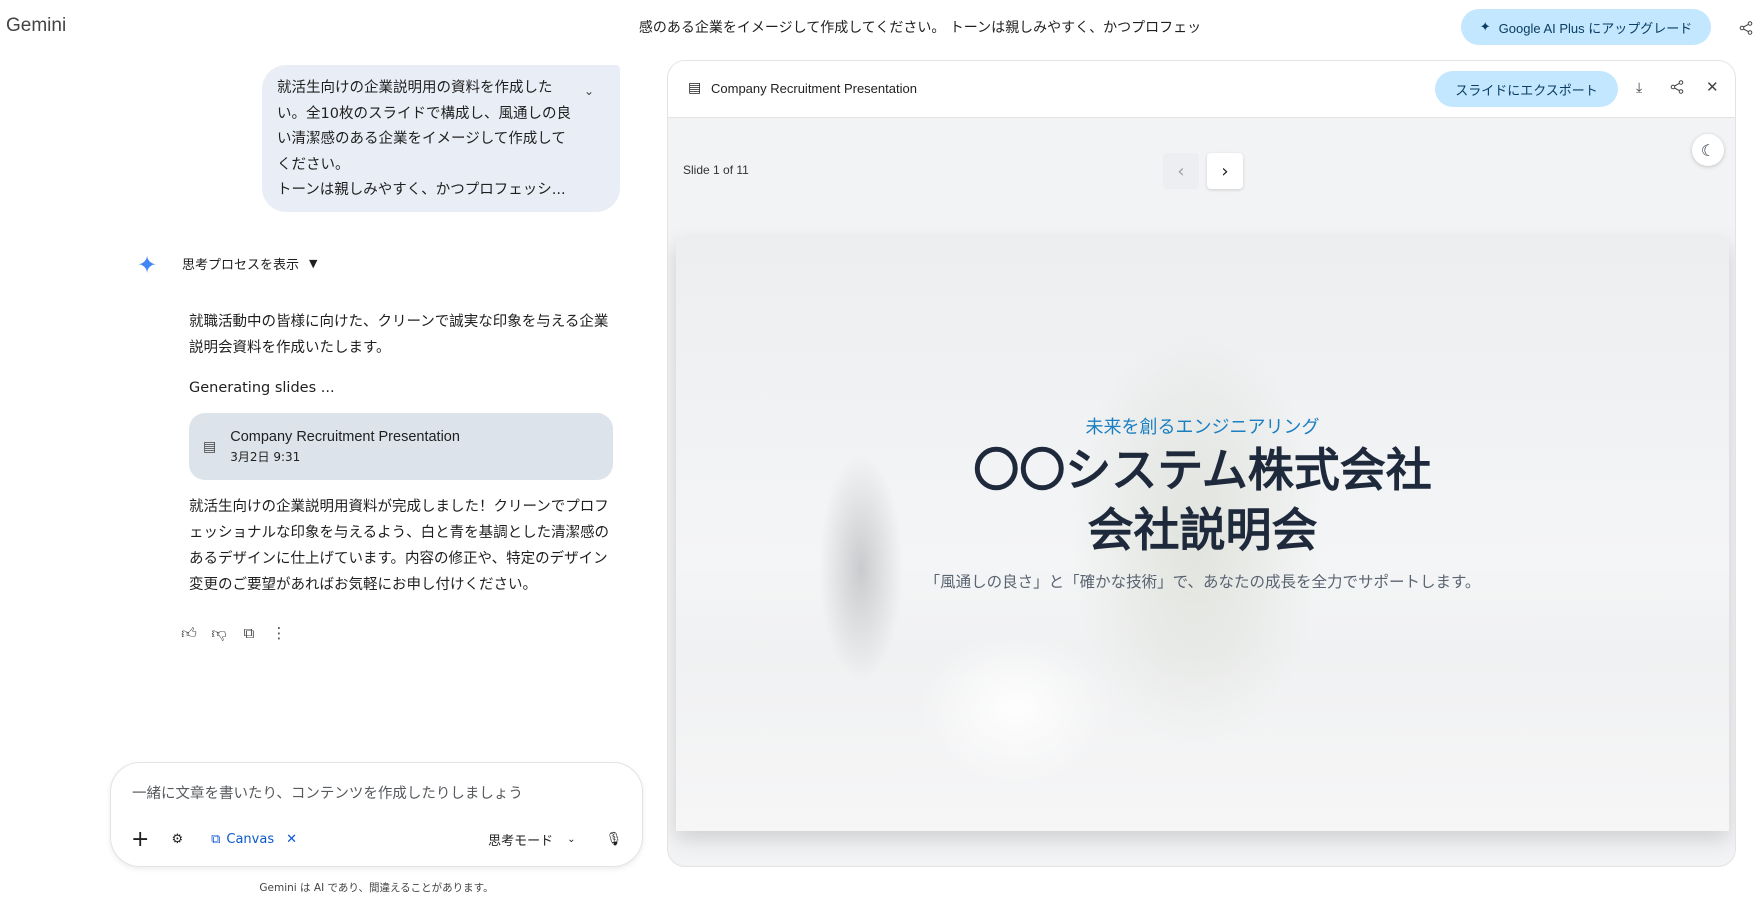 This screenshot has width=1761, height=906. I want to click on prompt-input: 一緒に文章を書いたり、コンテンツを作成したりしましょう, so click(327, 792).